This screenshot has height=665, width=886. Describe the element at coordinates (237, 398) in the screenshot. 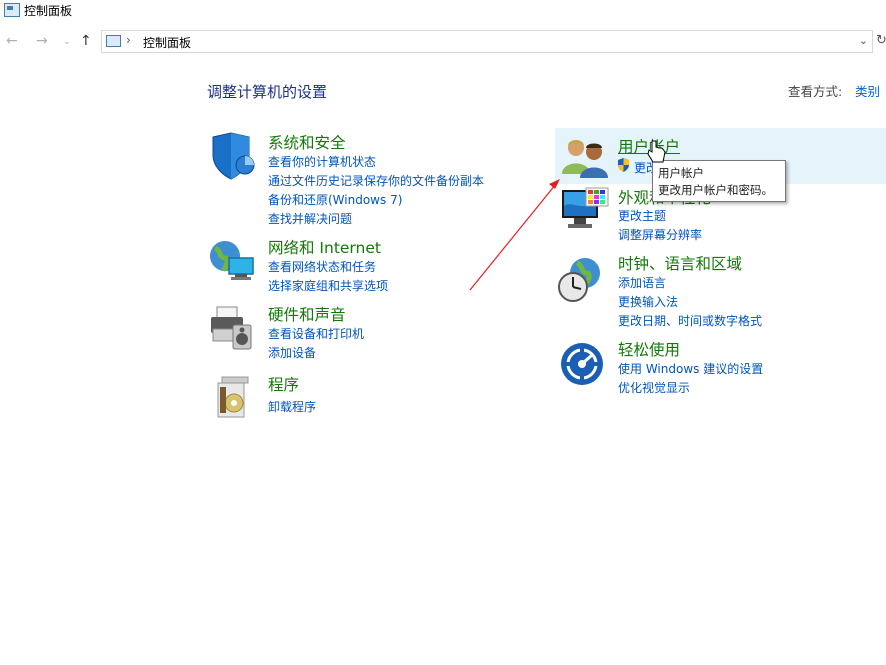

I see `programs-box-icon` at that location.